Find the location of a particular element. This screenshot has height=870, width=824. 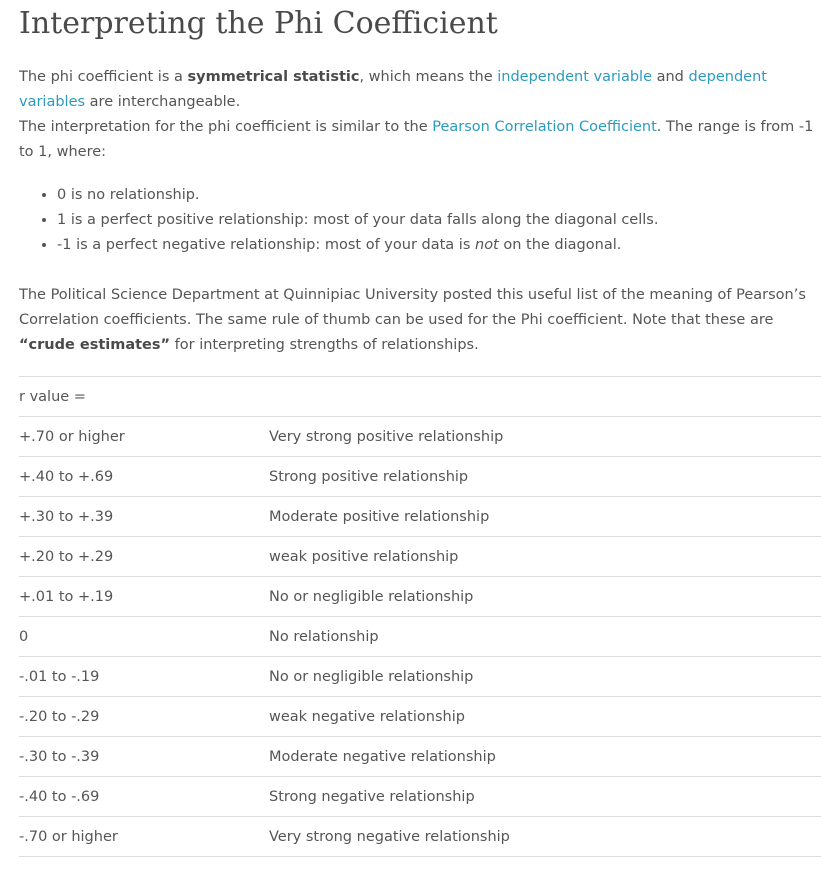

intro-text: , which means the is located at coordinates (428, 77).